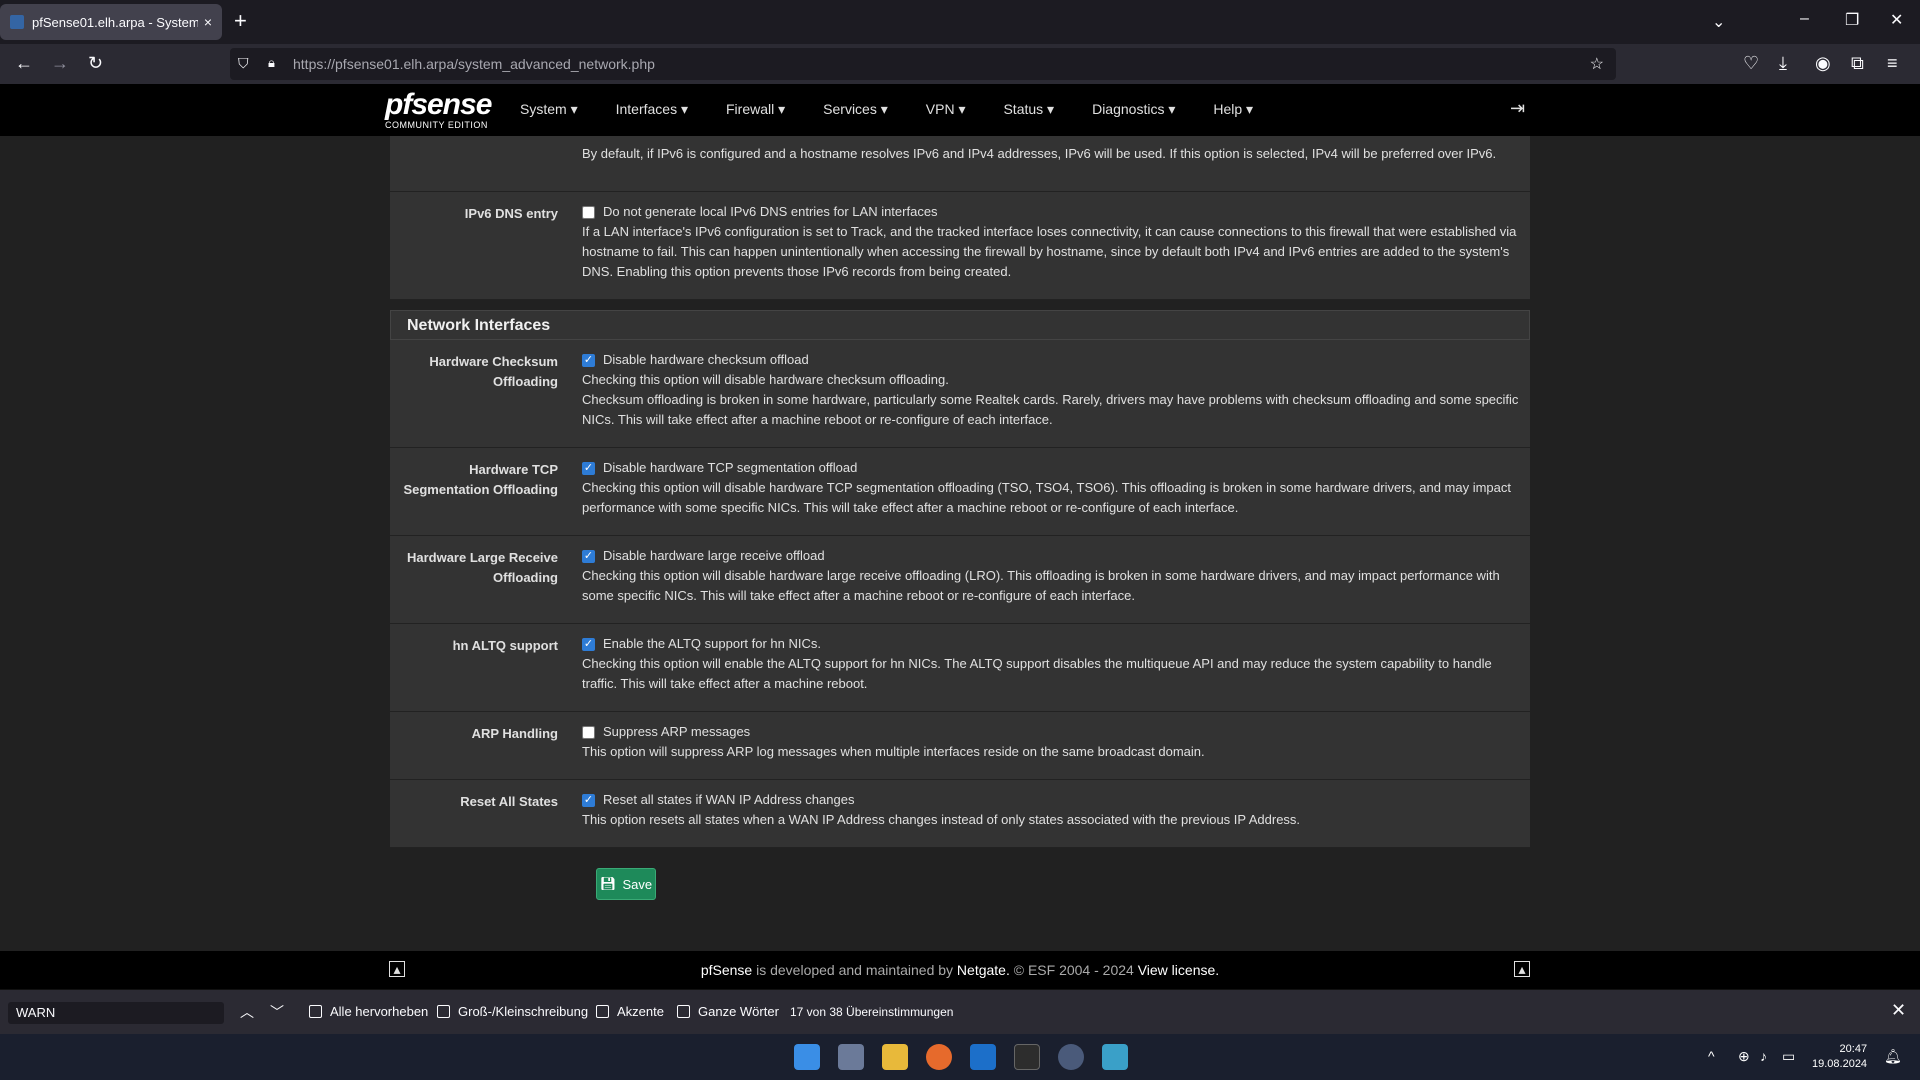 This screenshot has height=1080, width=1920. I want to click on setting-label: IPv6 DNS entry, so click(511, 213).